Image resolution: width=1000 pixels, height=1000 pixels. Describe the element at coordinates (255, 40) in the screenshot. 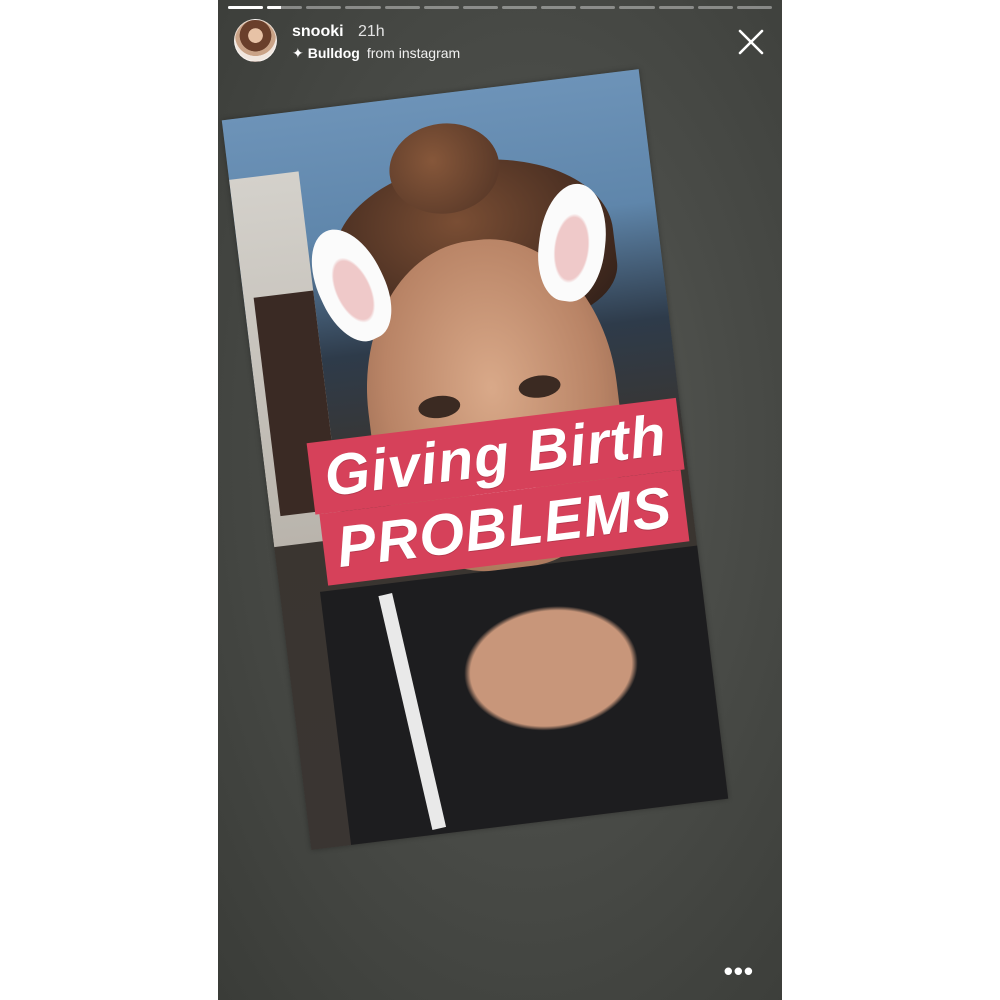

I see `profile-avatar` at that location.